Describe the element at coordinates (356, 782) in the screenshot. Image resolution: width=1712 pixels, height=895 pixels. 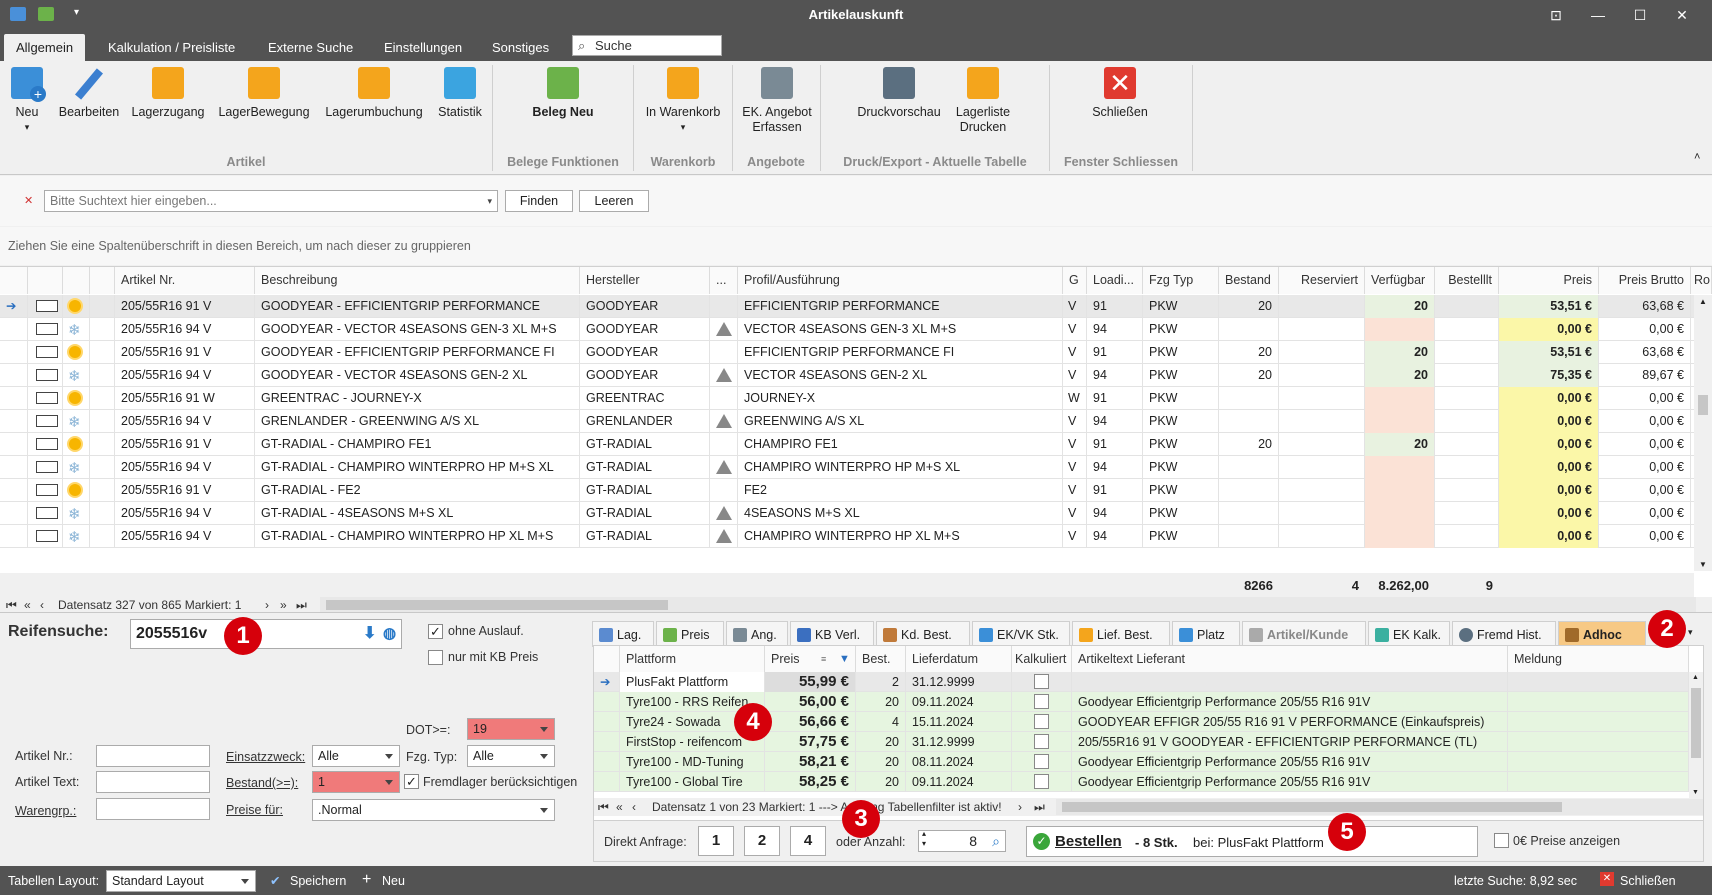
I see `bestand-select: 1` at that location.